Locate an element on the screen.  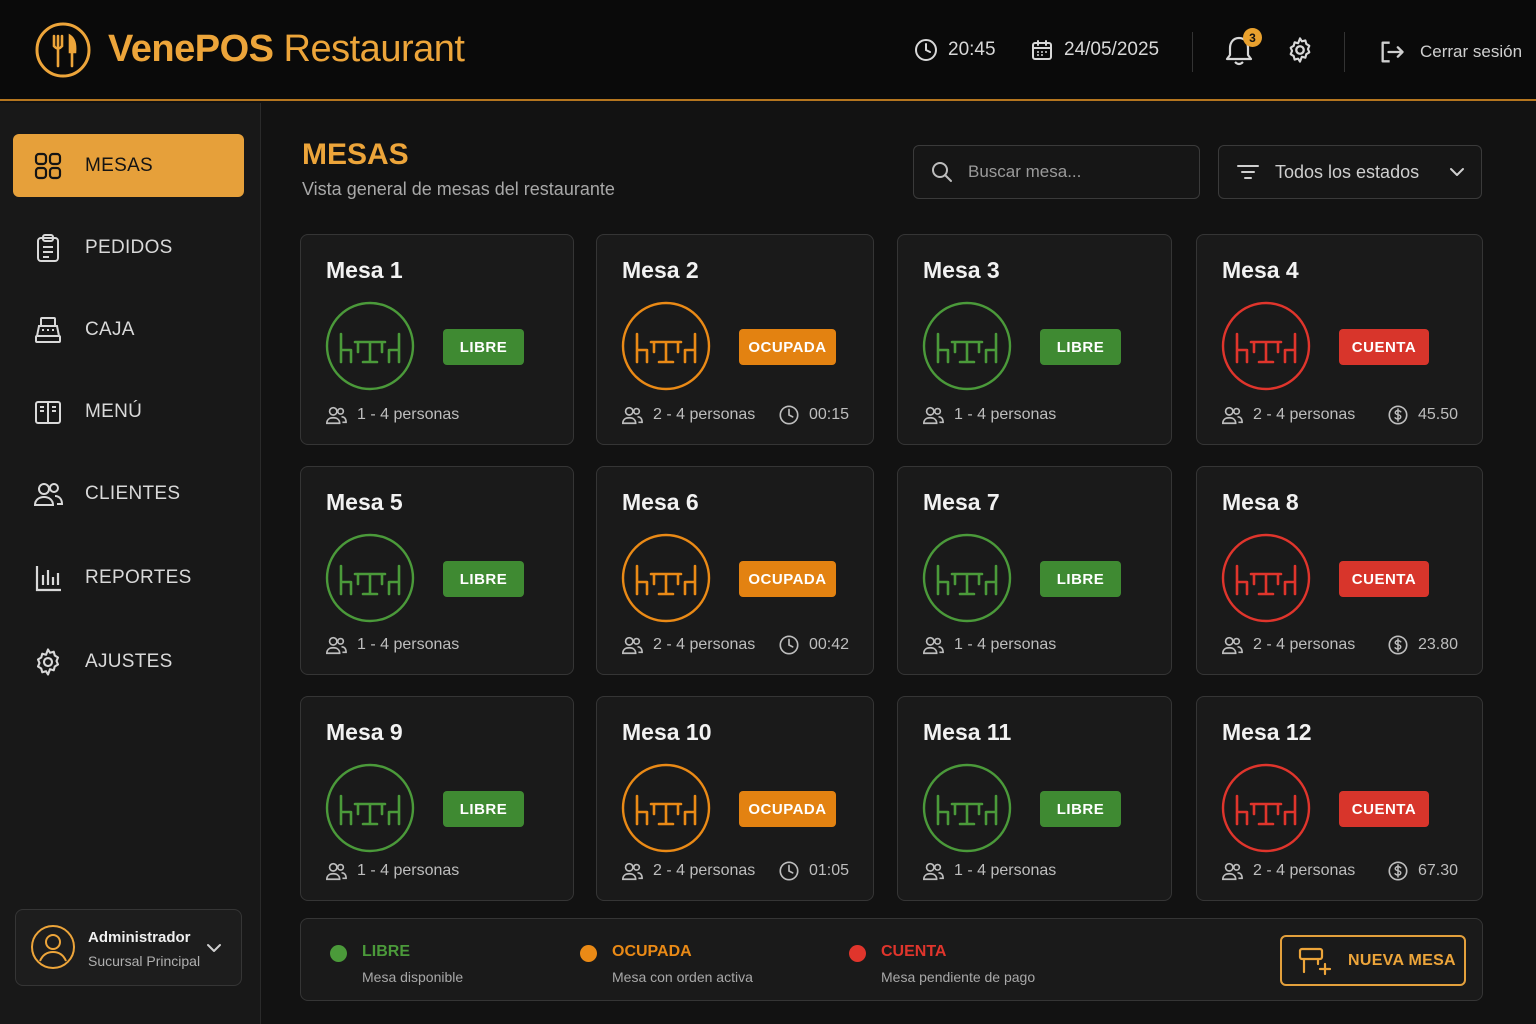
table-card: Mesa 9 LIBRE 1 - 4 personas is located at coordinates (437, 798).